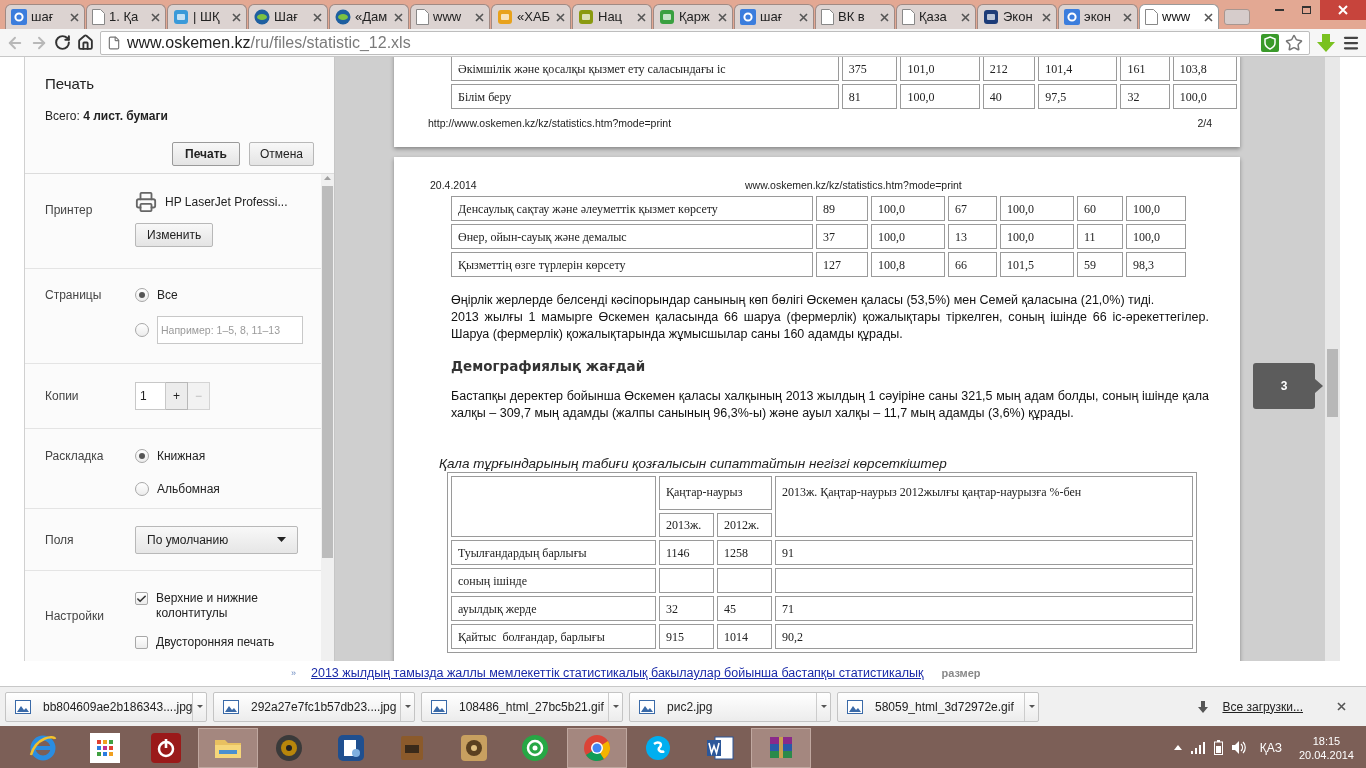 The width and height of the screenshot is (1366, 768). Describe the element at coordinates (216, 539) in the screenshot. I see `margins-dropdown: По умолчанию` at that location.